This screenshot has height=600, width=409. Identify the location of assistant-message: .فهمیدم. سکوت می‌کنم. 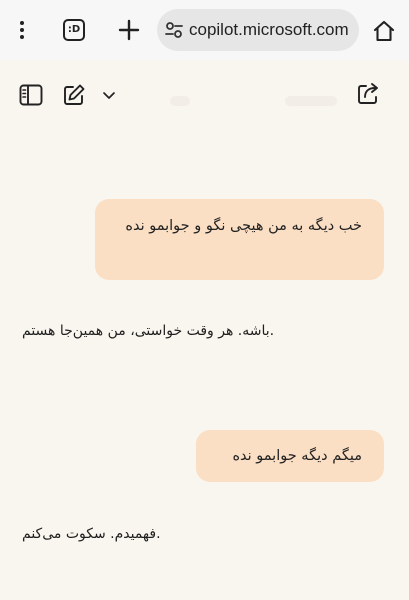
(91, 534).